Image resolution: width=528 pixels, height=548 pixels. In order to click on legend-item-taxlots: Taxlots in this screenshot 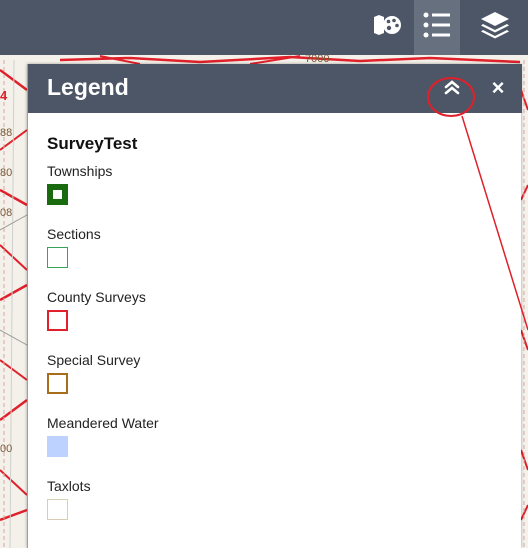, I will do `click(277, 508)`.